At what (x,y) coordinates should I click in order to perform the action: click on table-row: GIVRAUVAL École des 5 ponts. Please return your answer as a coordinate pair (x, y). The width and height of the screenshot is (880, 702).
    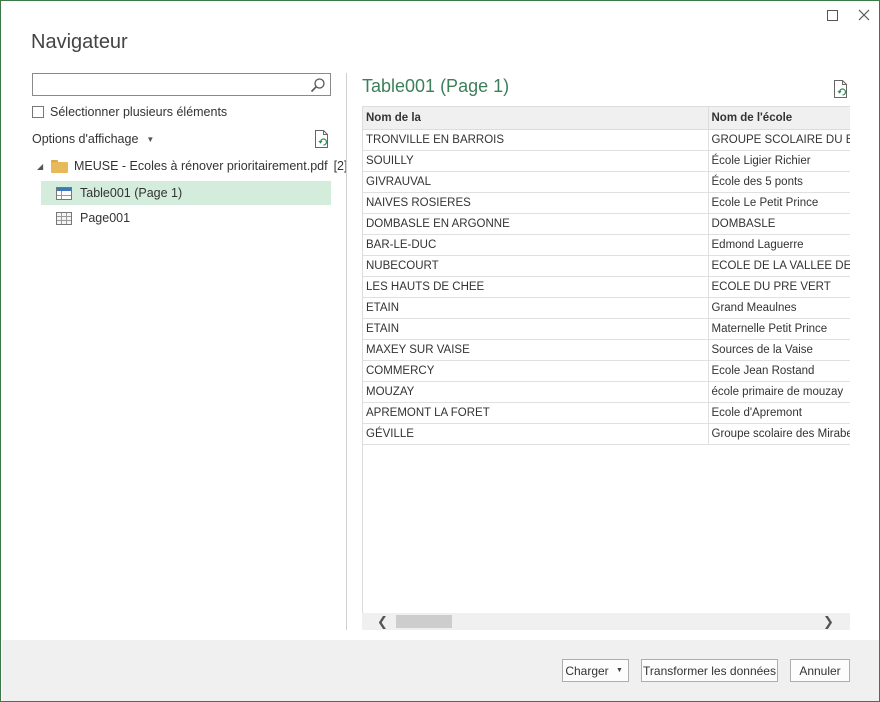
    Looking at the image, I should click on (606, 182).